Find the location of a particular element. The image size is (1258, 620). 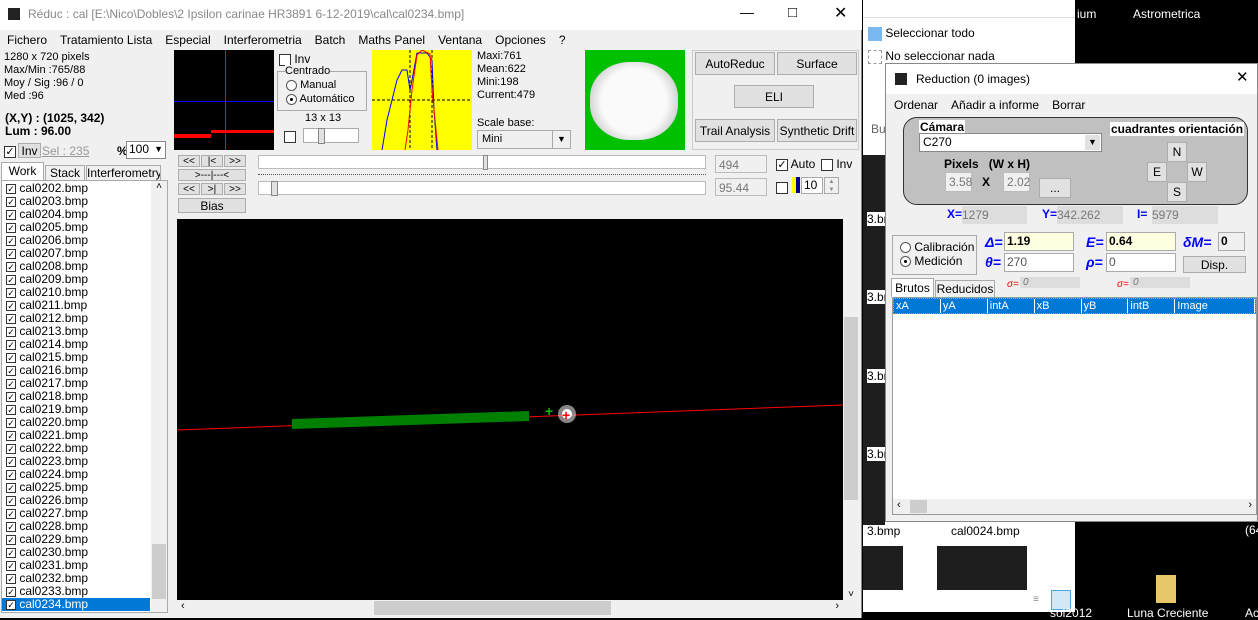

menu-help: ? is located at coordinates (562, 40).